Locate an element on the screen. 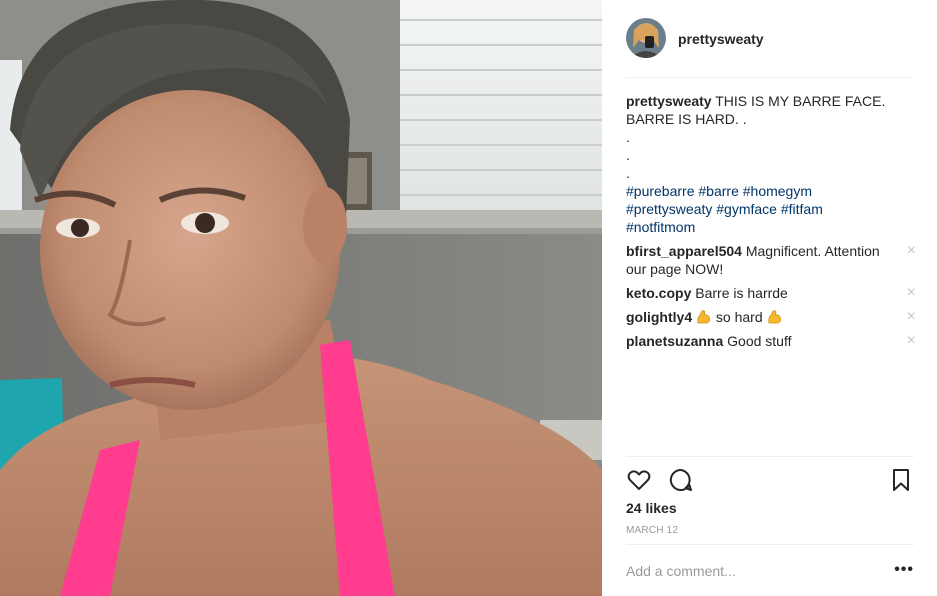  heart-icon is located at coordinates (639, 480).